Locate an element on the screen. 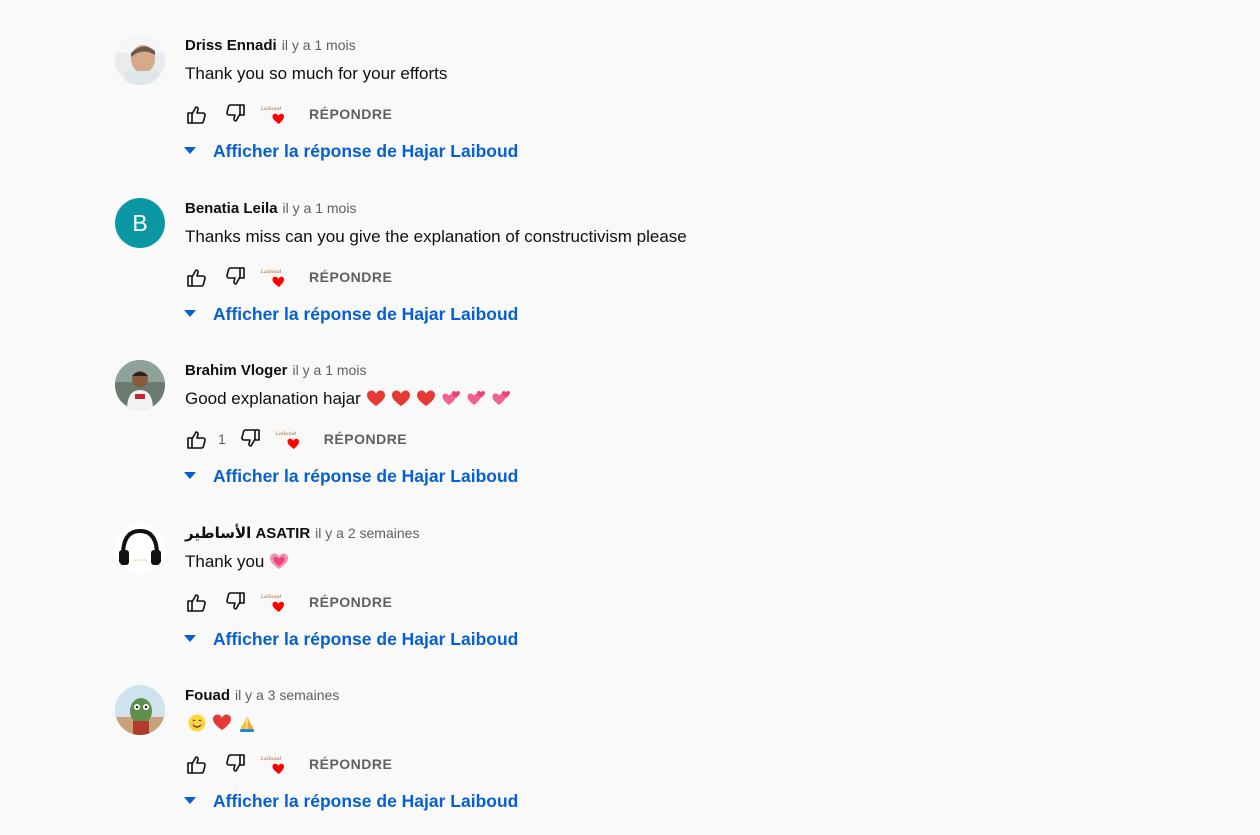 This screenshot has width=1260, height=835. author-name: Brahim Vloger is located at coordinates (236, 370).